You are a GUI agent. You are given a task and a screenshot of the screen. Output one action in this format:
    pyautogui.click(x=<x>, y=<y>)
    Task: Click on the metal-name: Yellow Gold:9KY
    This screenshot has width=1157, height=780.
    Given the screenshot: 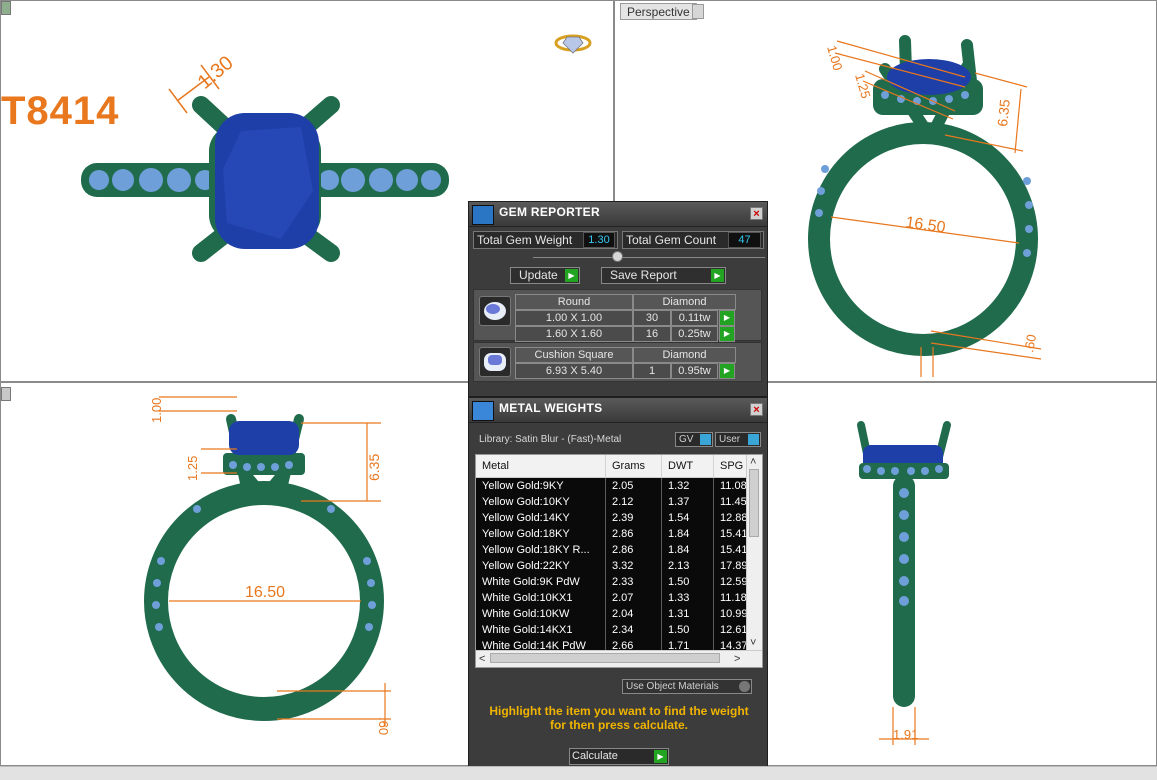 What is the action you would take?
    pyautogui.click(x=541, y=486)
    